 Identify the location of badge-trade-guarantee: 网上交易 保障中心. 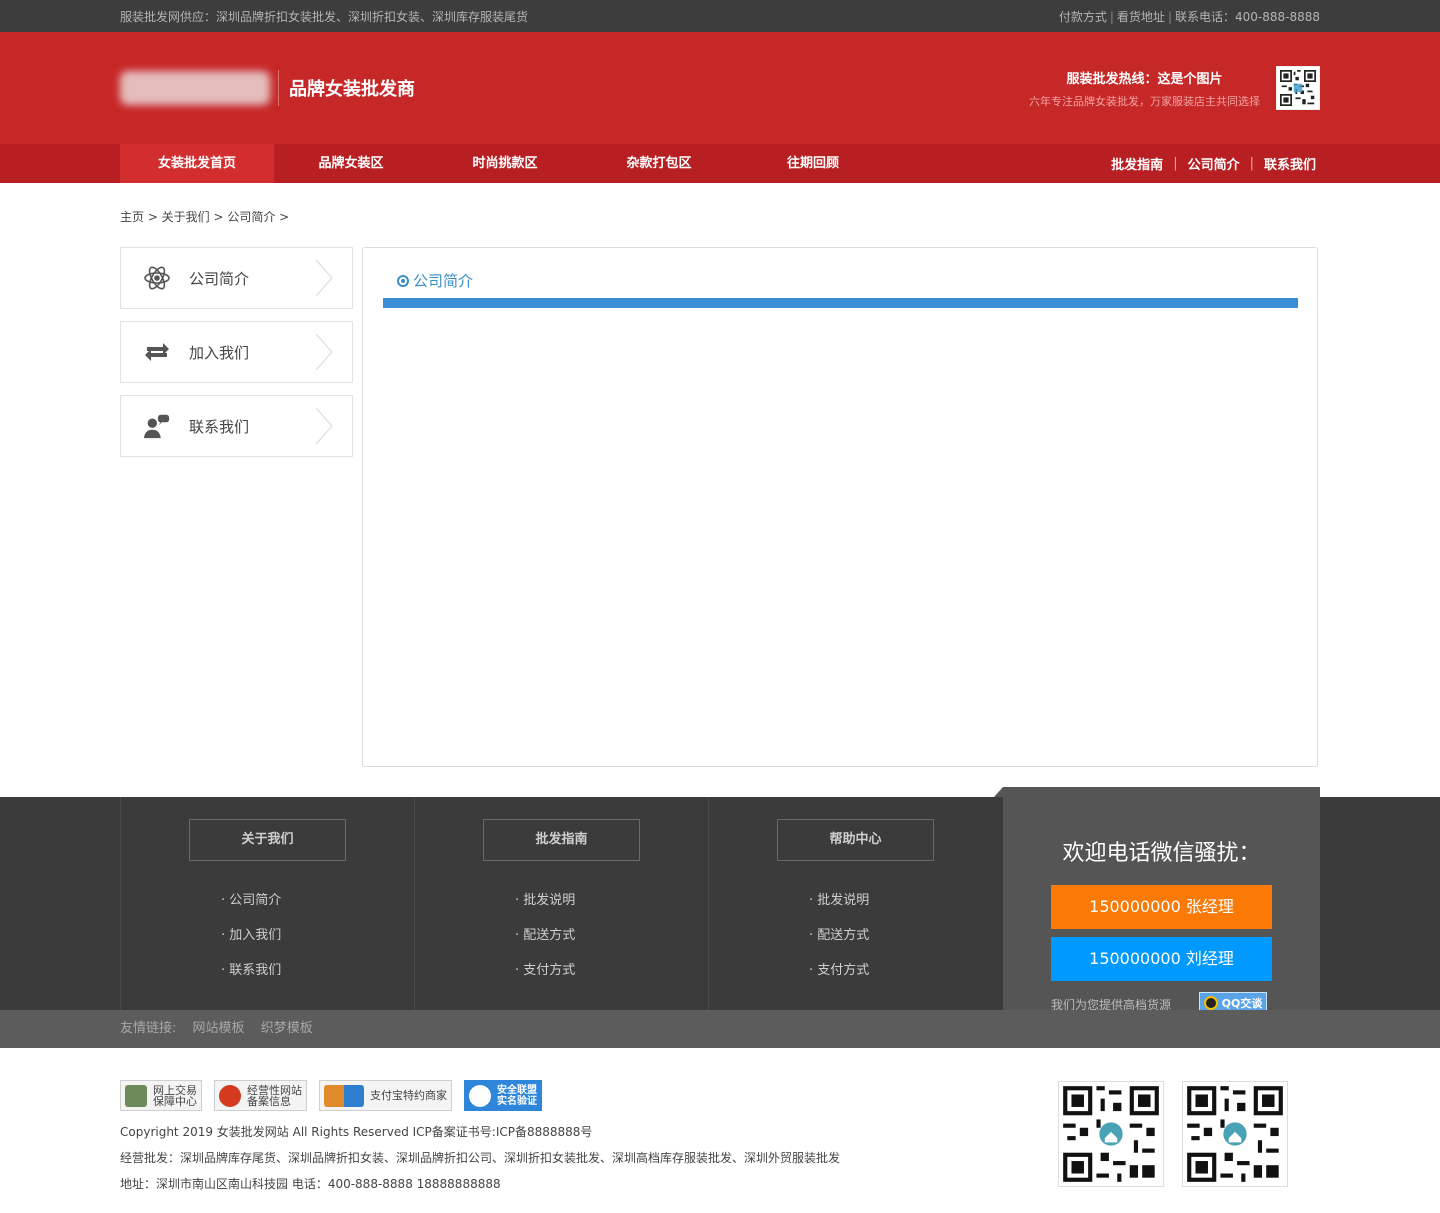
(161, 1095).